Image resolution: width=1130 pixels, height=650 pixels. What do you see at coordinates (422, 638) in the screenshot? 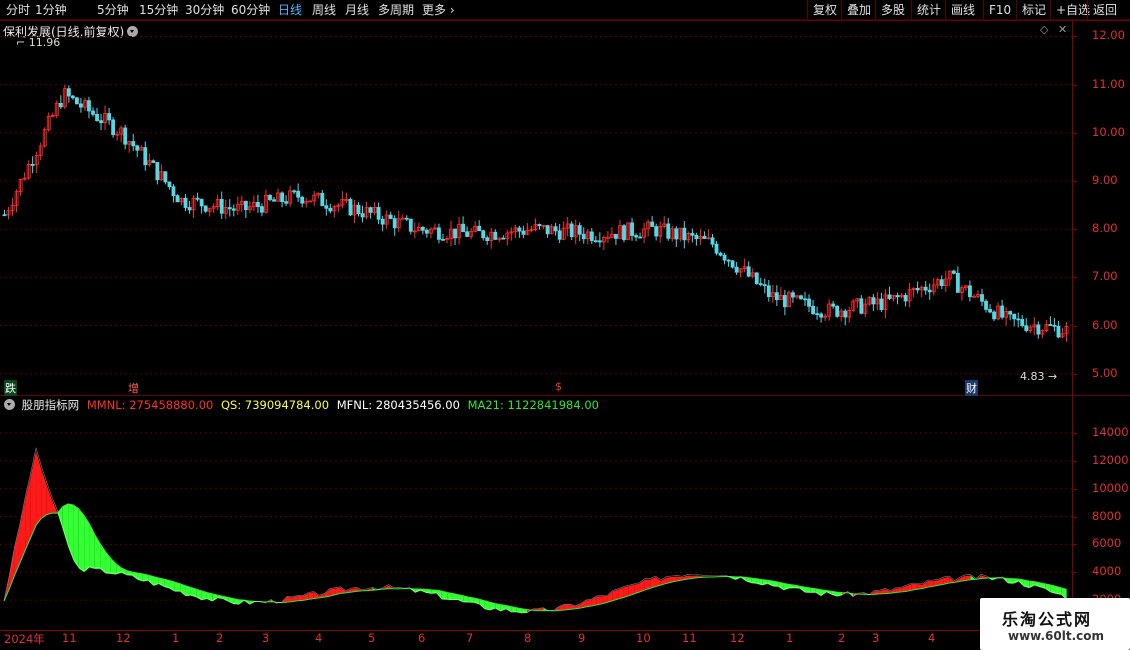
I see `date-tick-label: 6` at bounding box center [422, 638].